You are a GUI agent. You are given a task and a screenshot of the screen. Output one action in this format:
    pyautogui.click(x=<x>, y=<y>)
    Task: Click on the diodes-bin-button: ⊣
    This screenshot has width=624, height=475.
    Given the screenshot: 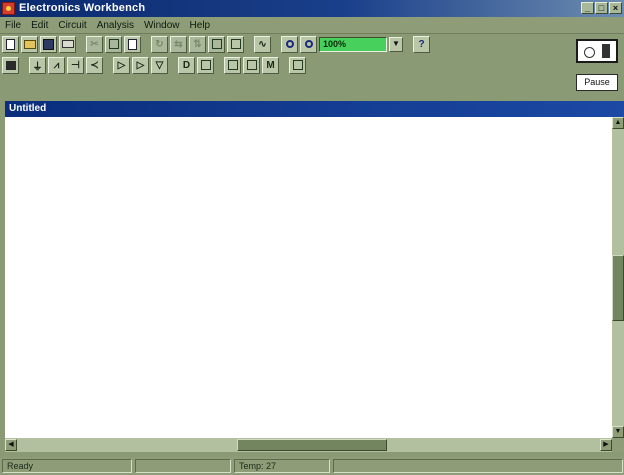 What is the action you would take?
    pyautogui.click(x=75, y=65)
    